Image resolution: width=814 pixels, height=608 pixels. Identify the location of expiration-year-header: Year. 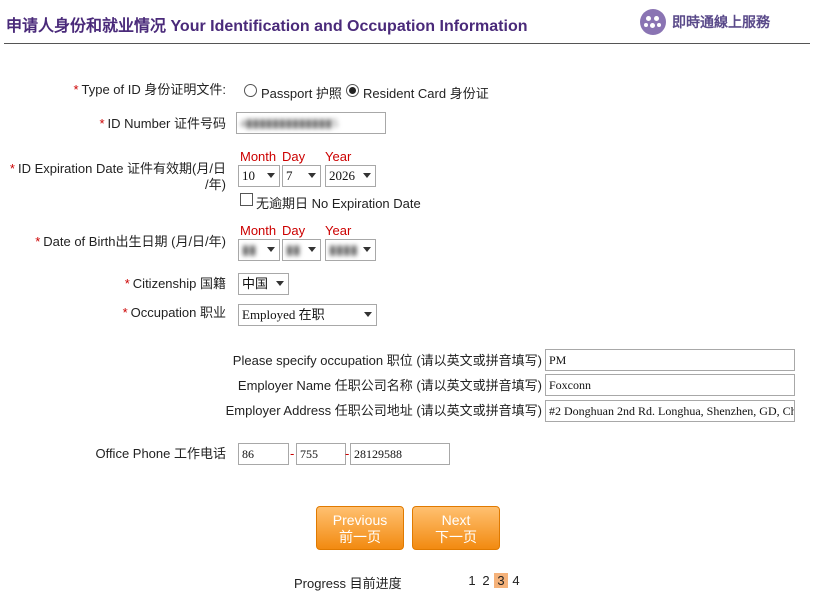
(338, 156).